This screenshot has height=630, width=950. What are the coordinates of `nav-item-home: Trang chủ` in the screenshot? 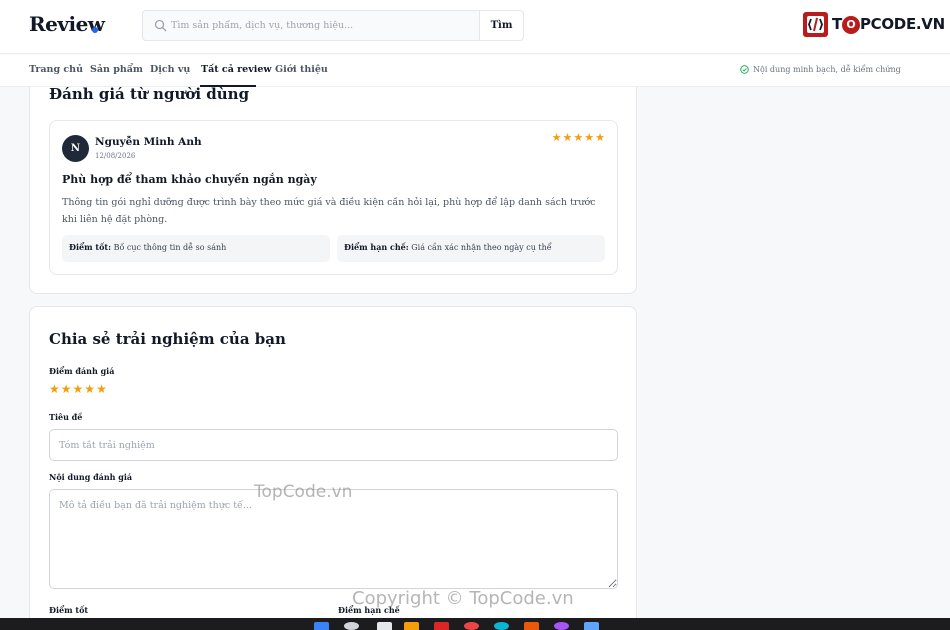 It's located at (56, 69).